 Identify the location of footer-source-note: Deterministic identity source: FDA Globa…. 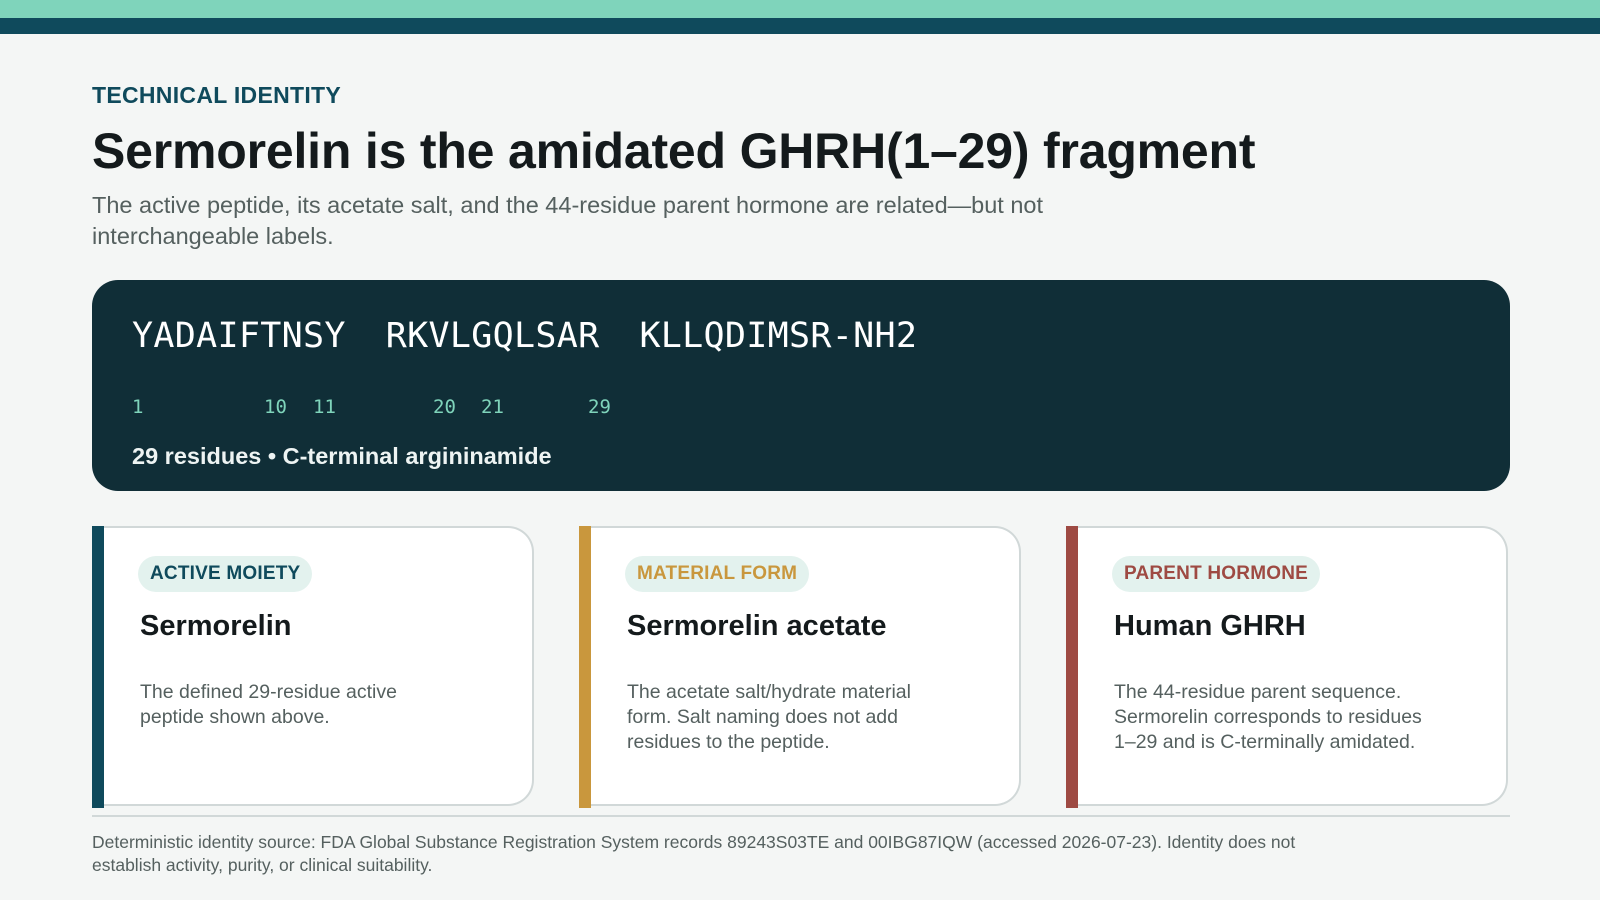
(694, 853).